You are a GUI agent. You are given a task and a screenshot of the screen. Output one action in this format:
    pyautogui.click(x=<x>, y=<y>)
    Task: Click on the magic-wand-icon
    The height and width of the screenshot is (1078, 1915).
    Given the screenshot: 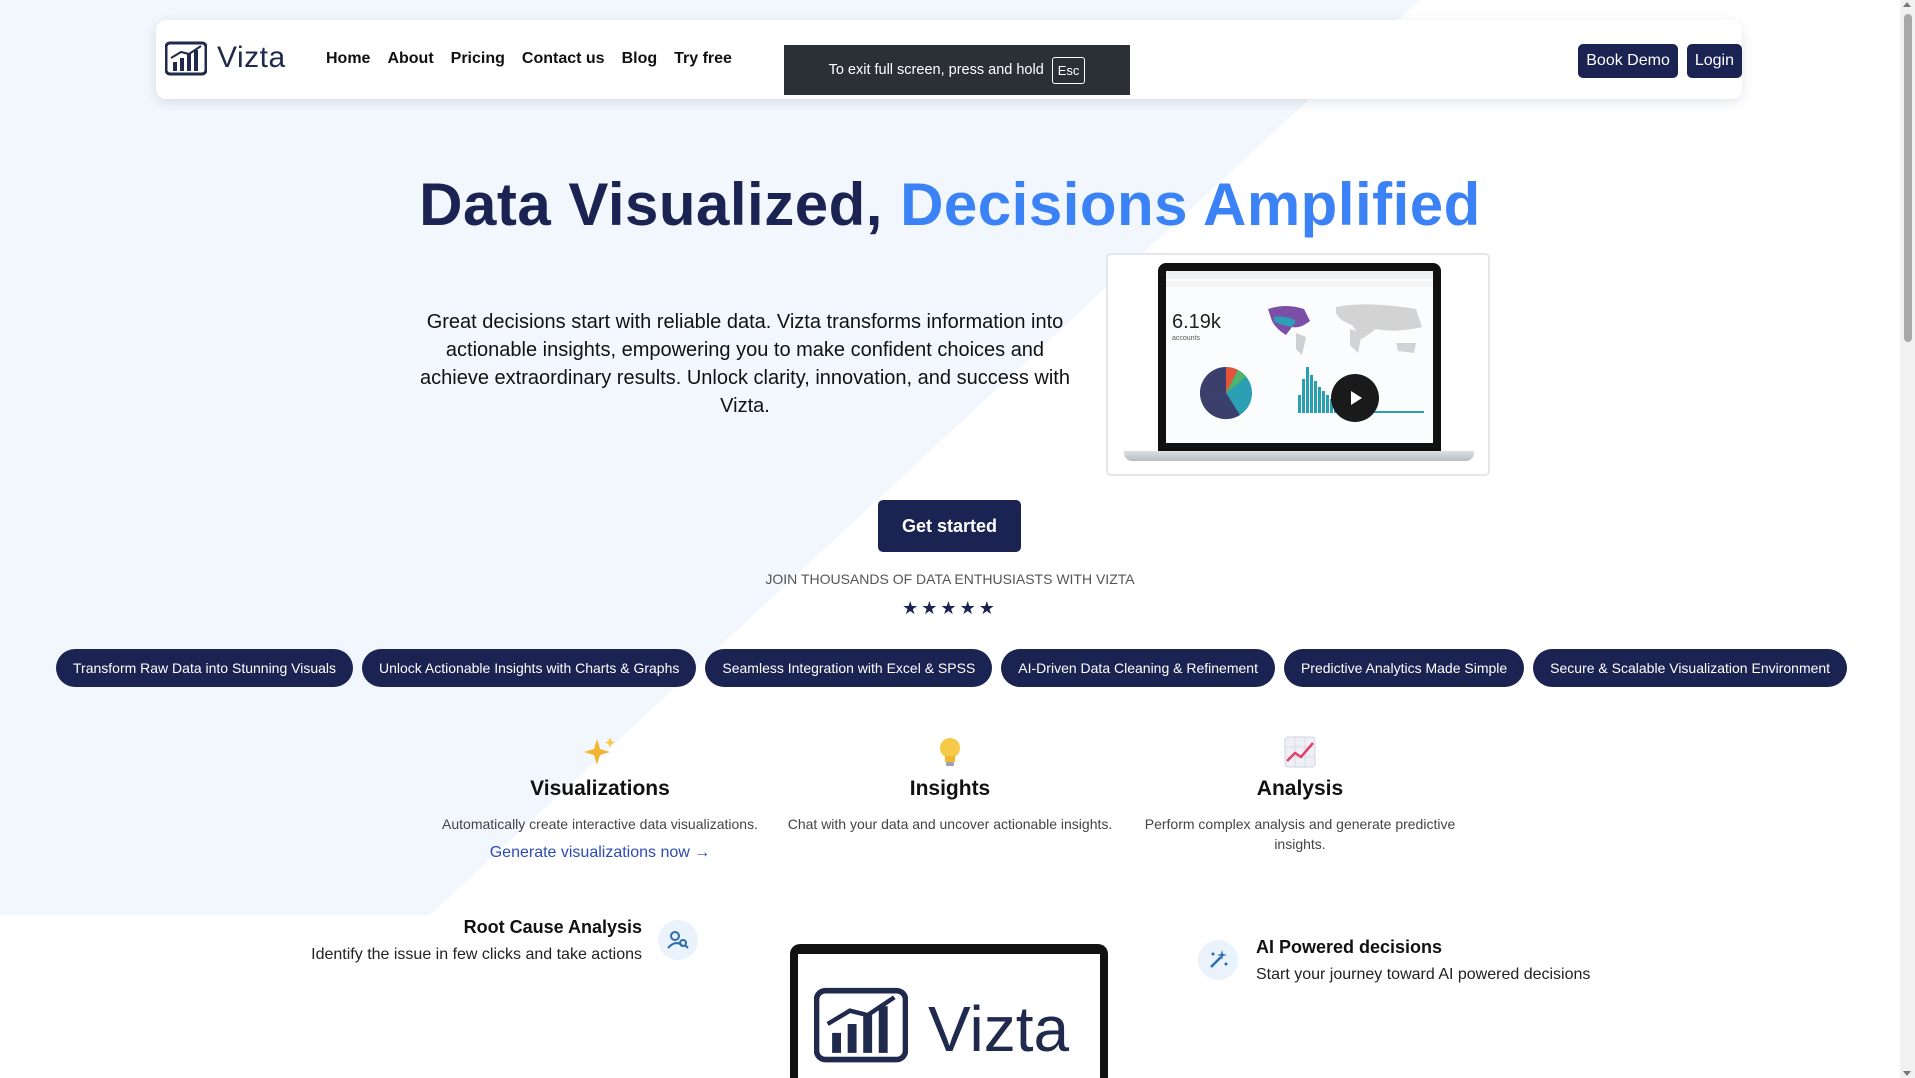 What is the action you would take?
    pyautogui.click(x=1218, y=960)
    